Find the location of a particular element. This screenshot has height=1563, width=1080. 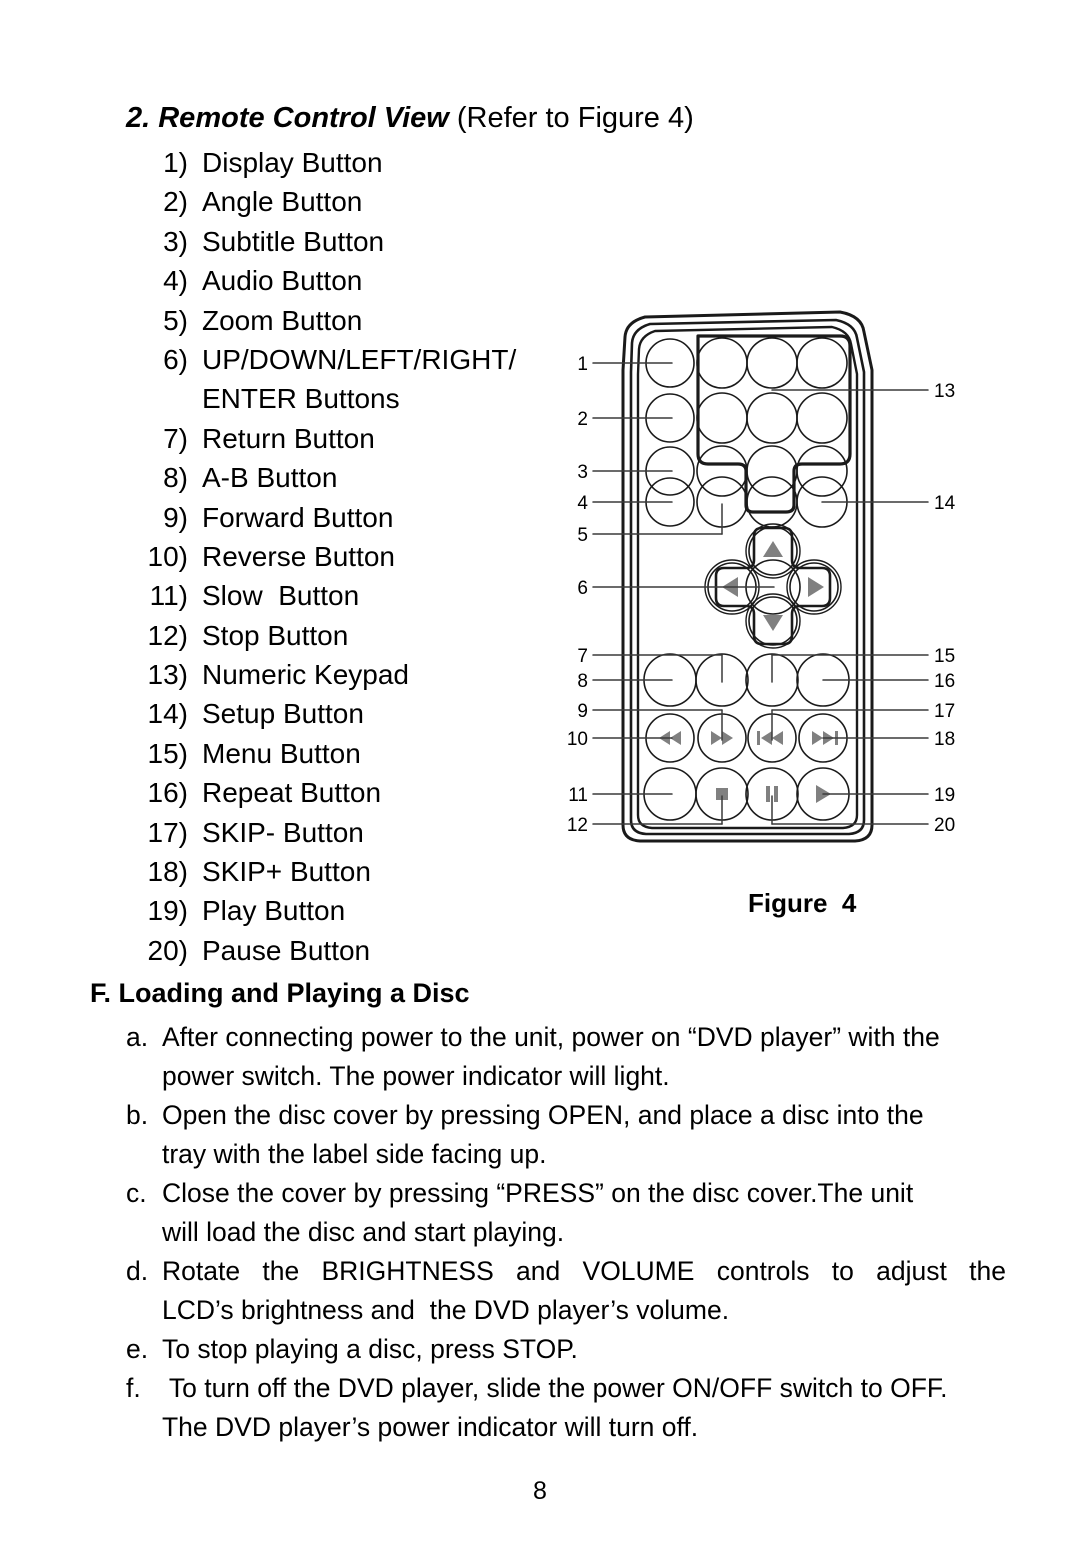

remote-part-item: 2) Angle Button is located at coordinates (341, 201).